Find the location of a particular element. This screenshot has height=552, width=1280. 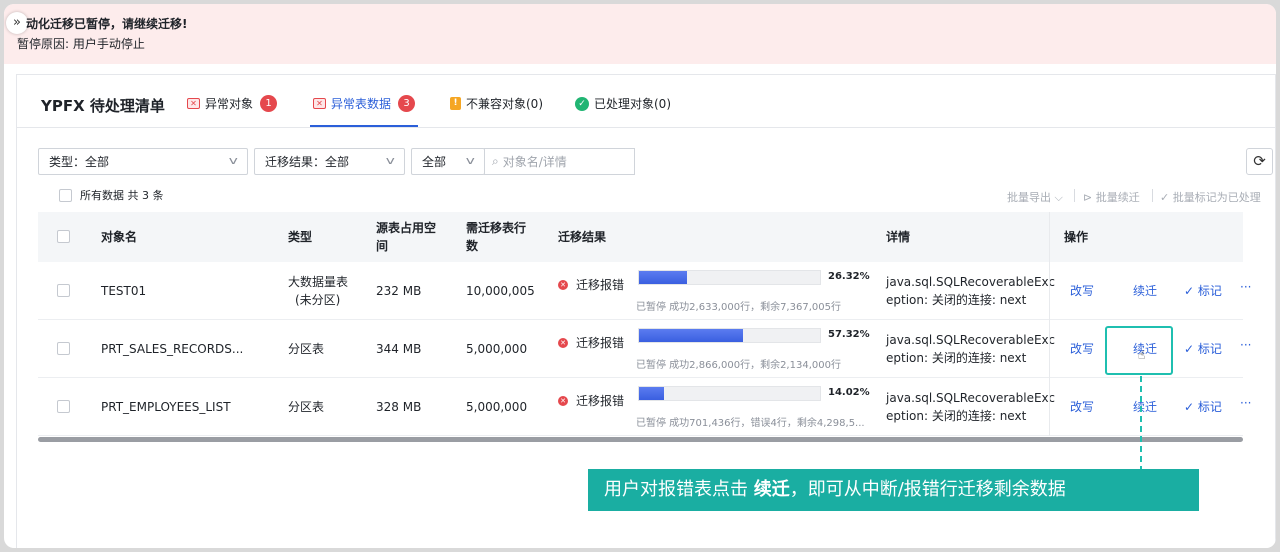

result-filter-select: 迁移结果： 全部 v is located at coordinates (329, 161).